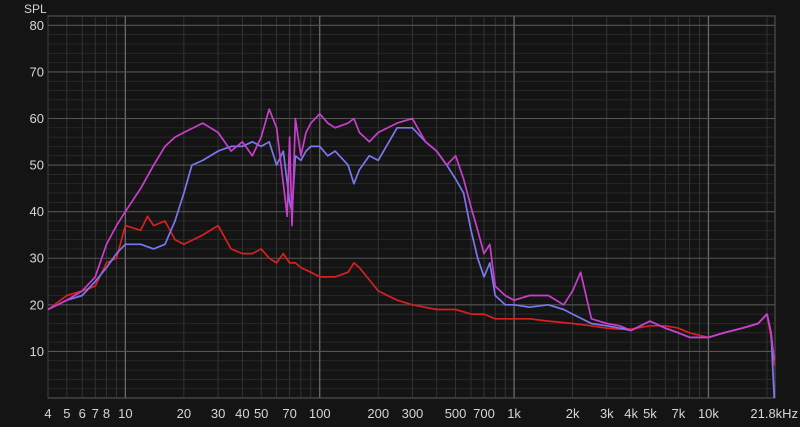 The width and height of the screenshot is (800, 427). What do you see at coordinates (261, 413) in the screenshot?
I see `x-tick-label: 50` at bounding box center [261, 413].